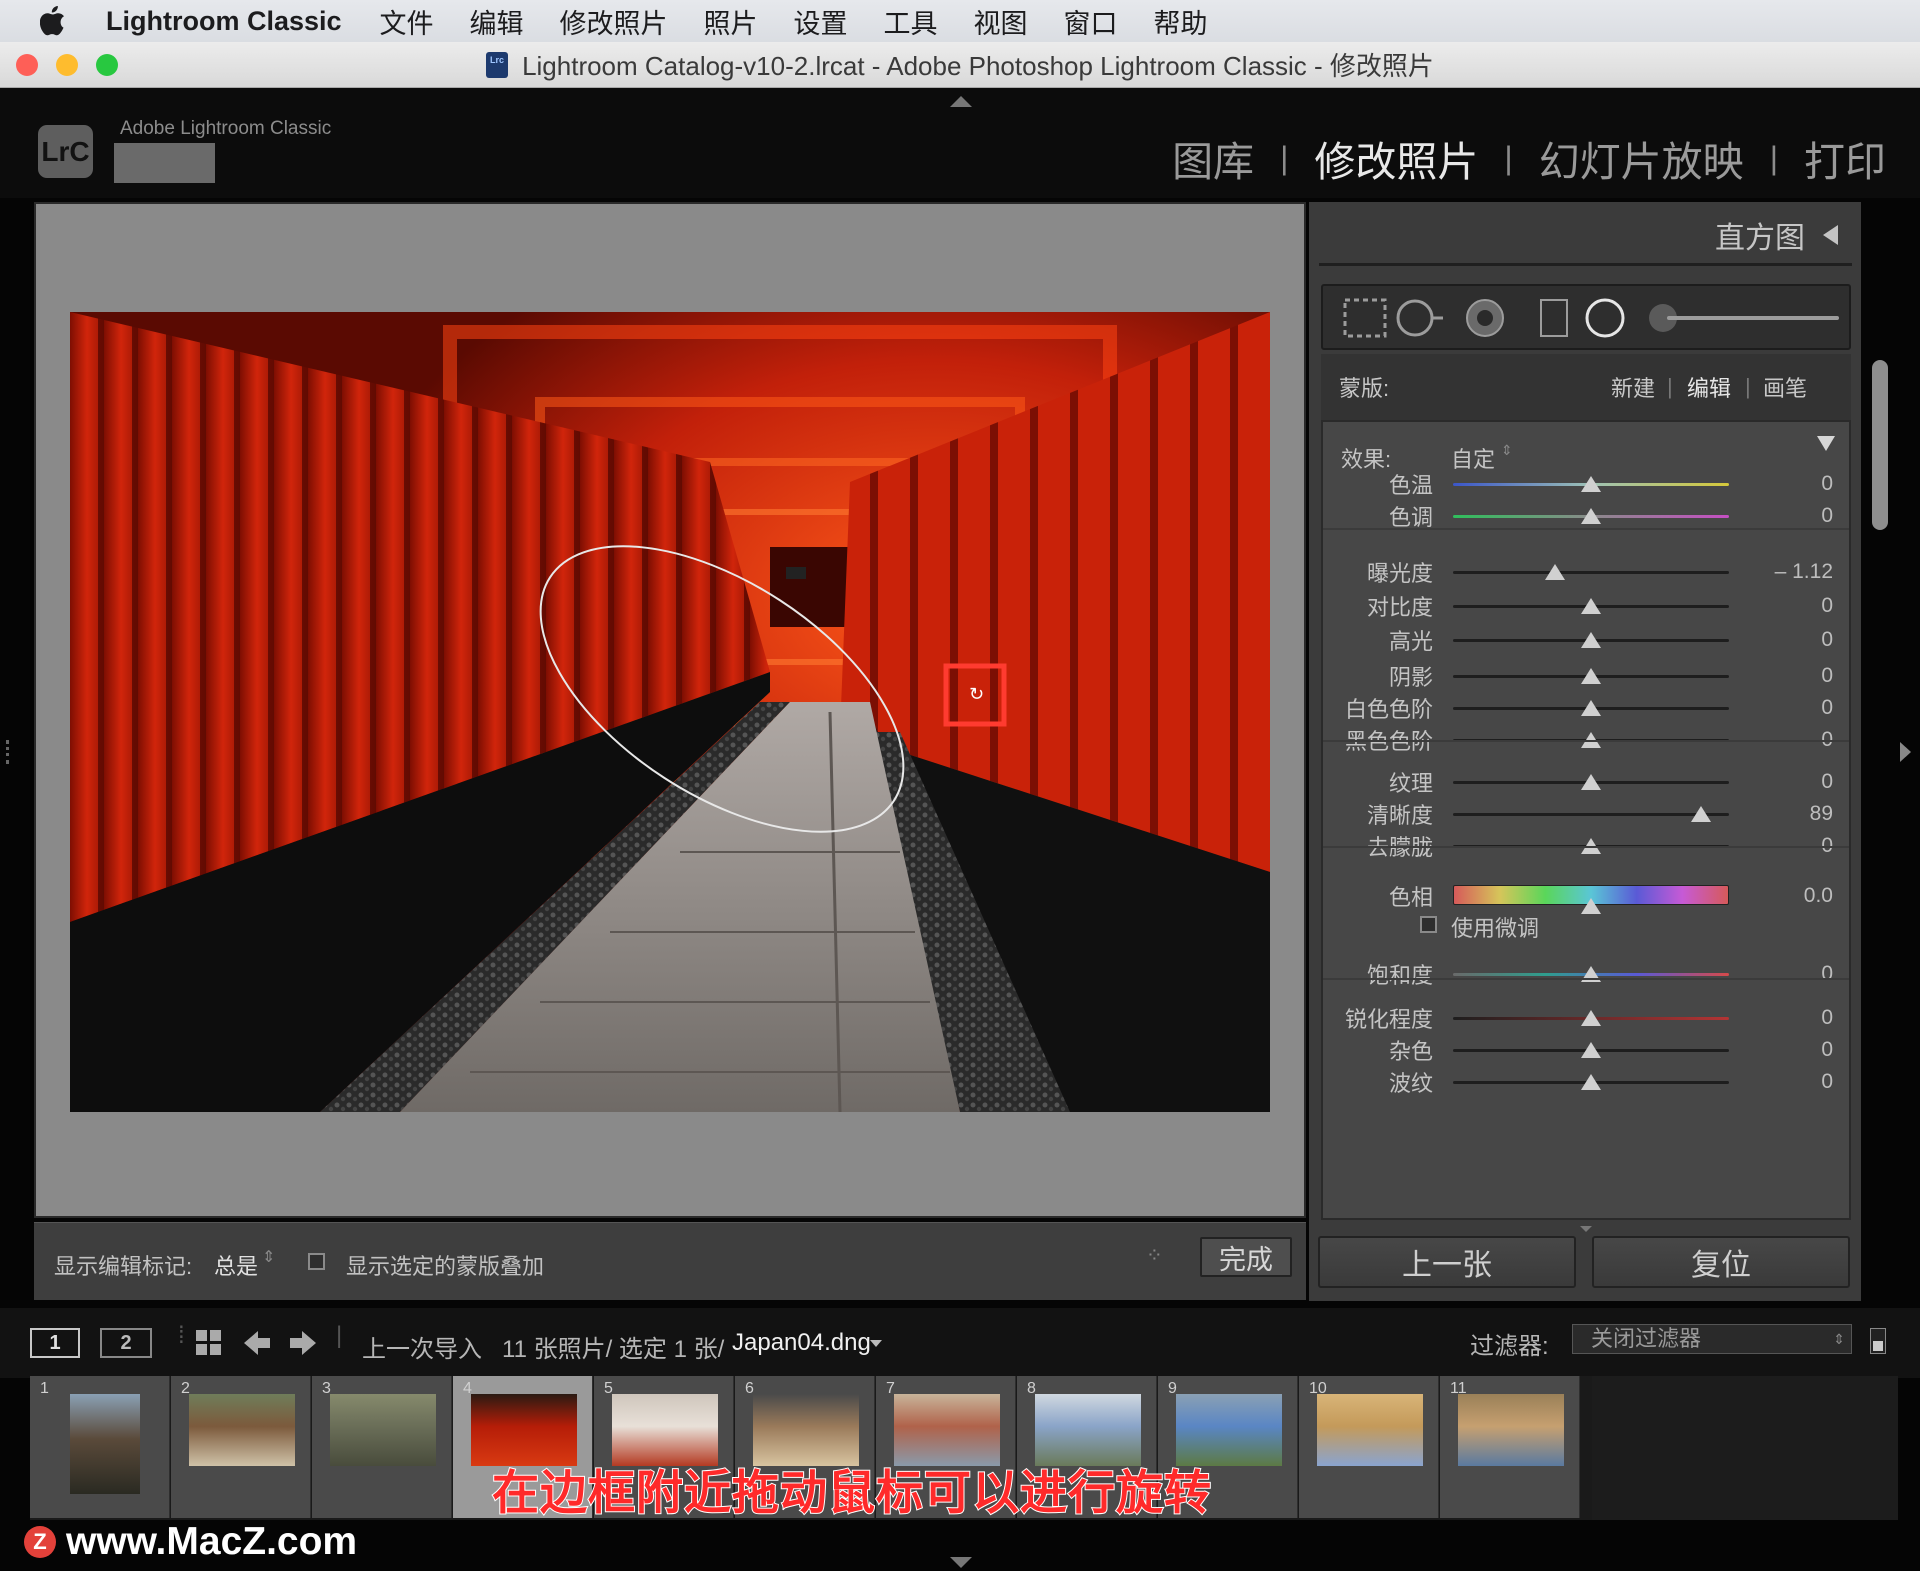 This screenshot has width=1920, height=1571. Describe the element at coordinates (1905, 752) in the screenshot. I see `right-panel-toggle-icon` at that location.